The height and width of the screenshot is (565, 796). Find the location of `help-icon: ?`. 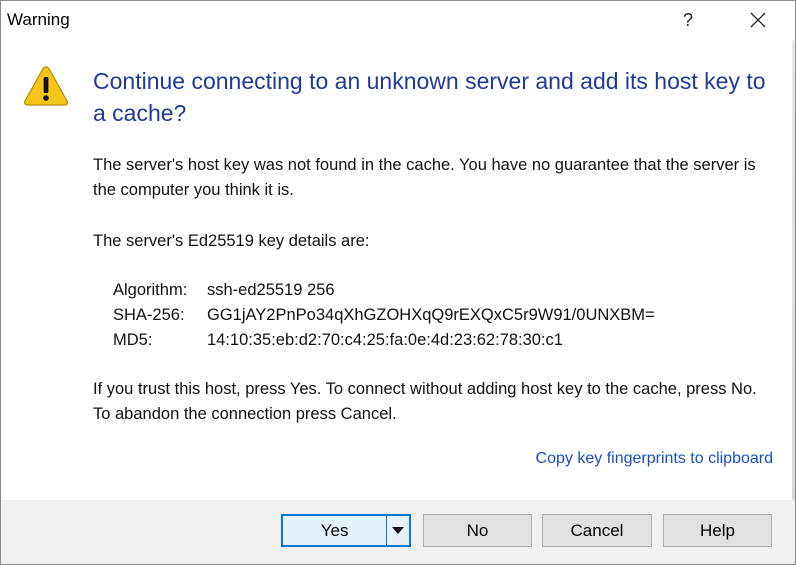

help-icon: ? is located at coordinates (687, 19).